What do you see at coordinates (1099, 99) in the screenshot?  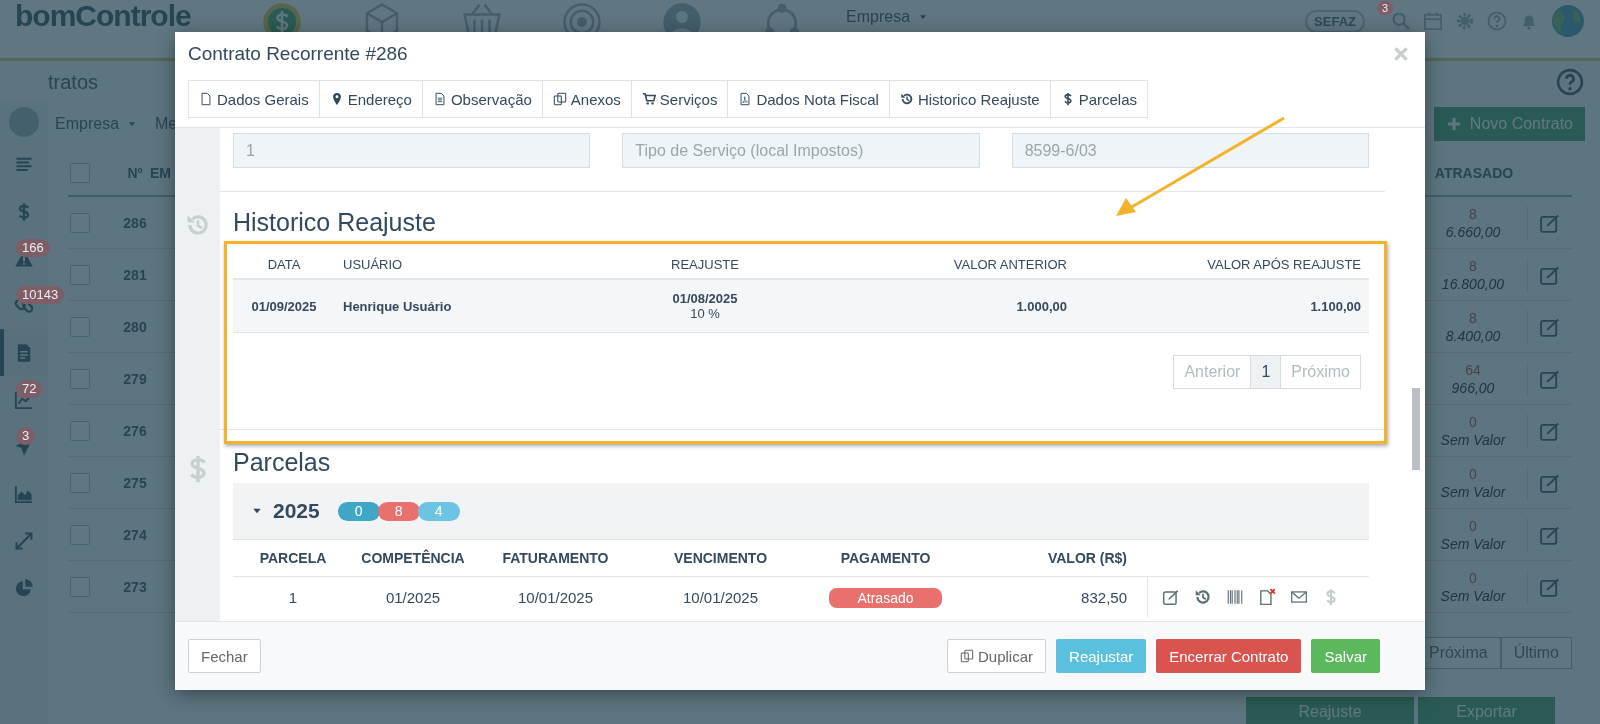 I see `tab: Parcelas` at bounding box center [1099, 99].